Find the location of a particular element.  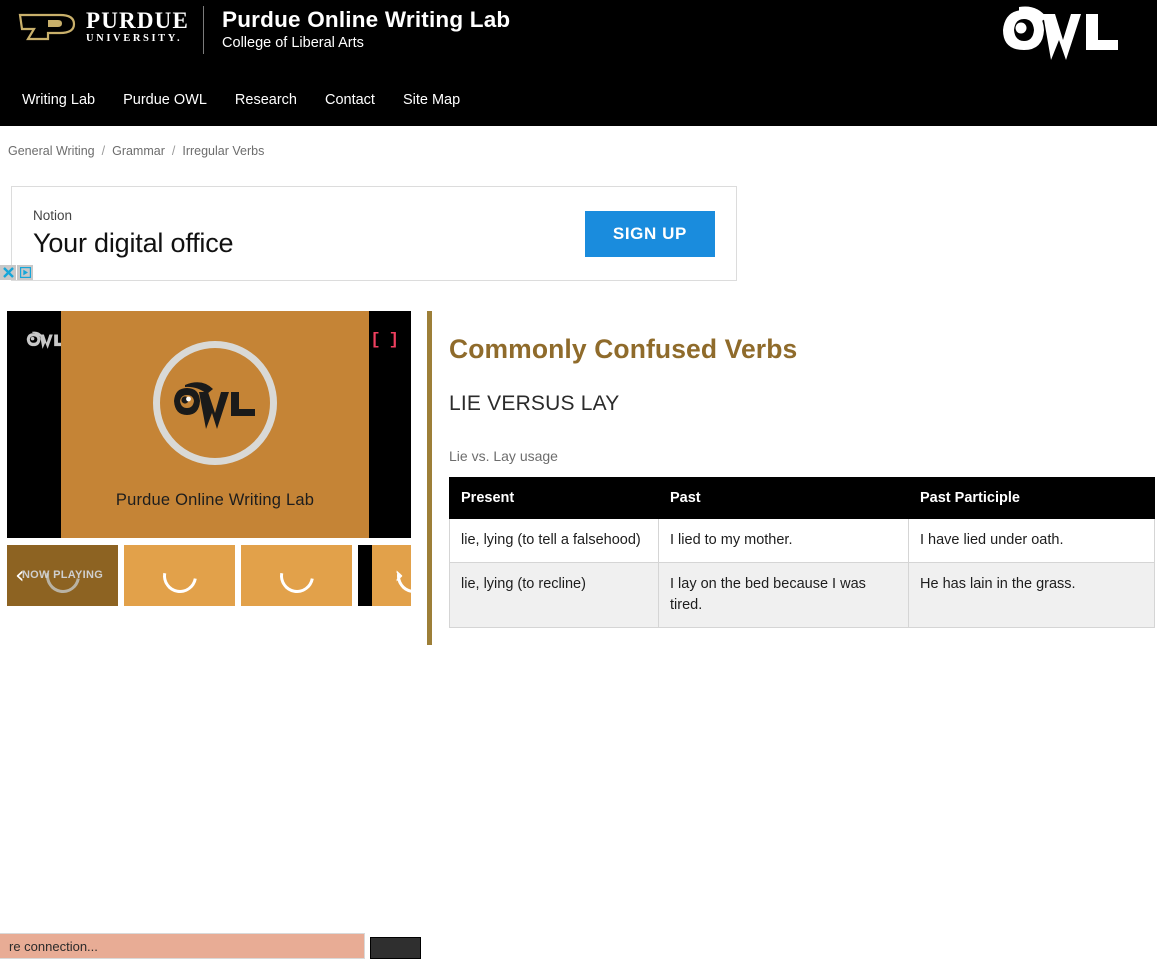

site-subtitle: College of Liberal Arts is located at coordinates (293, 43).